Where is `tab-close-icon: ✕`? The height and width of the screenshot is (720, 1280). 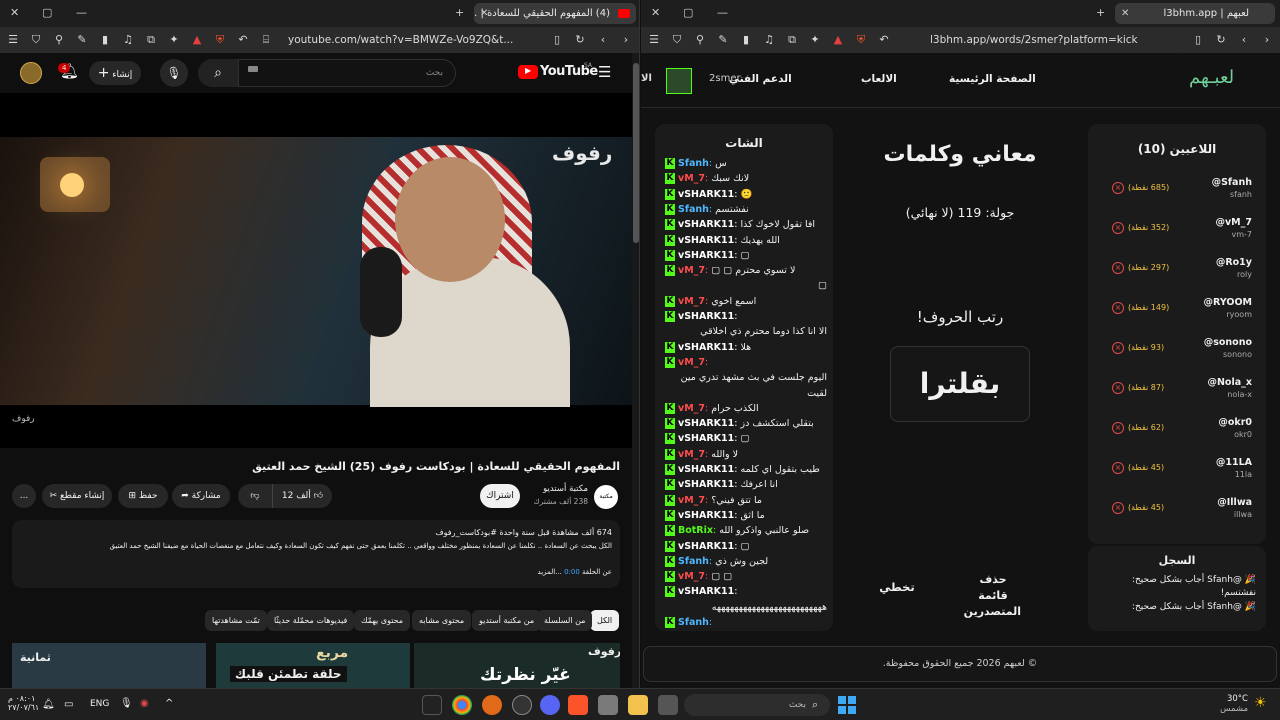 tab-close-icon: ✕ is located at coordinates (1125, 13).